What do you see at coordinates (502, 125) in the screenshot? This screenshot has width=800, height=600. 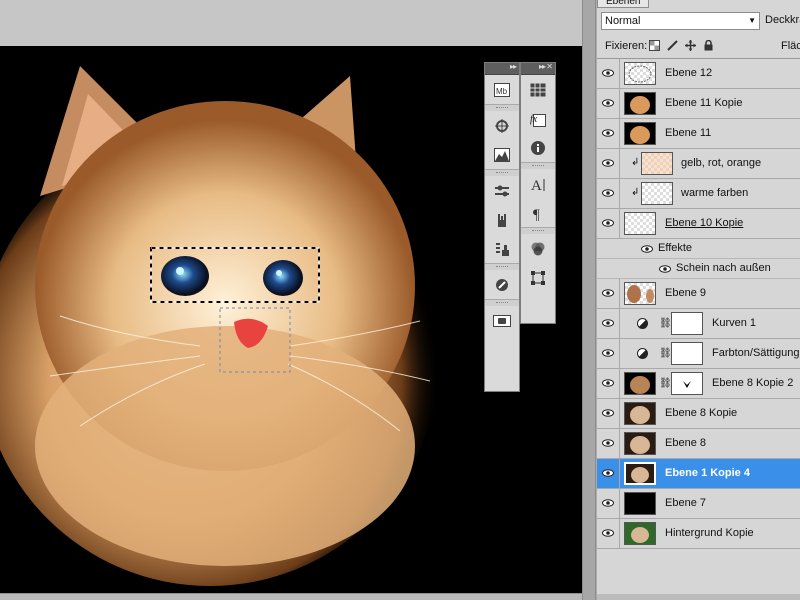 I see `navigator-icon` at bounding box center [502, 125].